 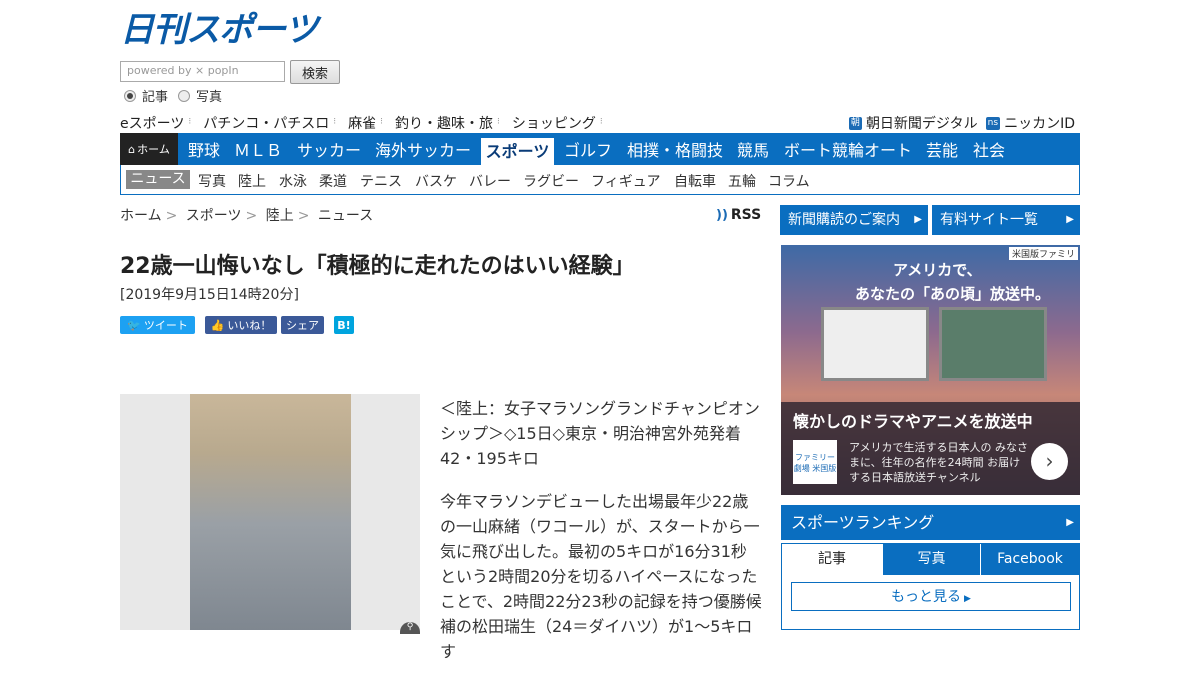 What do you see at coordinates (722, 215) in the screenshot?
I see `rss-icon: ))` at bounding box center [722, 215].